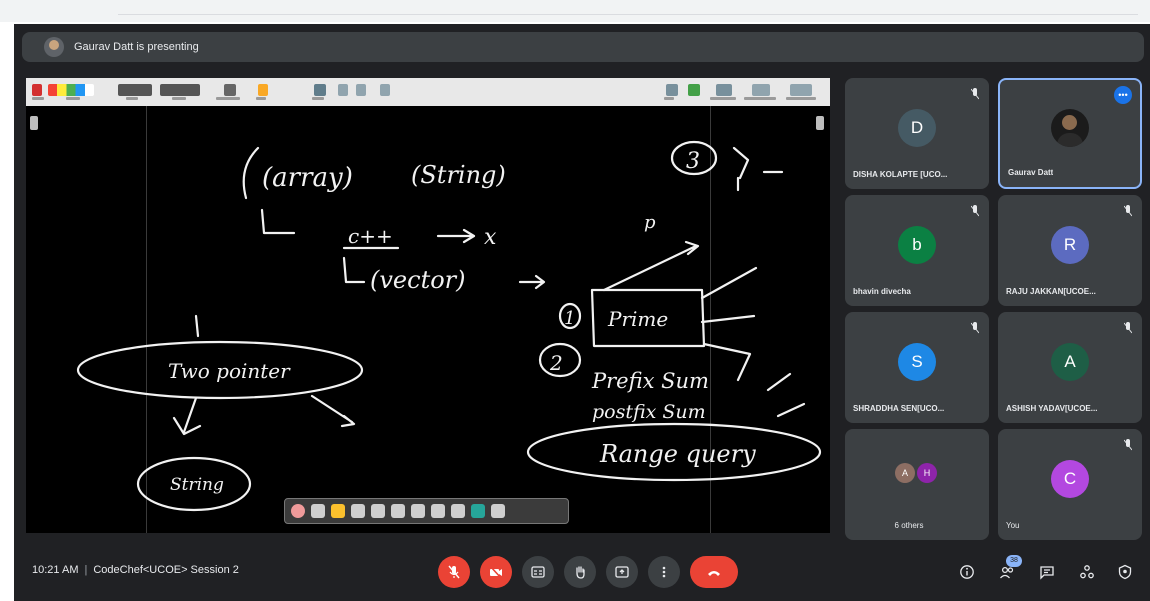  Describe the element at coordinates (1070, 478) in the screenshot. I see `self-avatar: C` at that location.